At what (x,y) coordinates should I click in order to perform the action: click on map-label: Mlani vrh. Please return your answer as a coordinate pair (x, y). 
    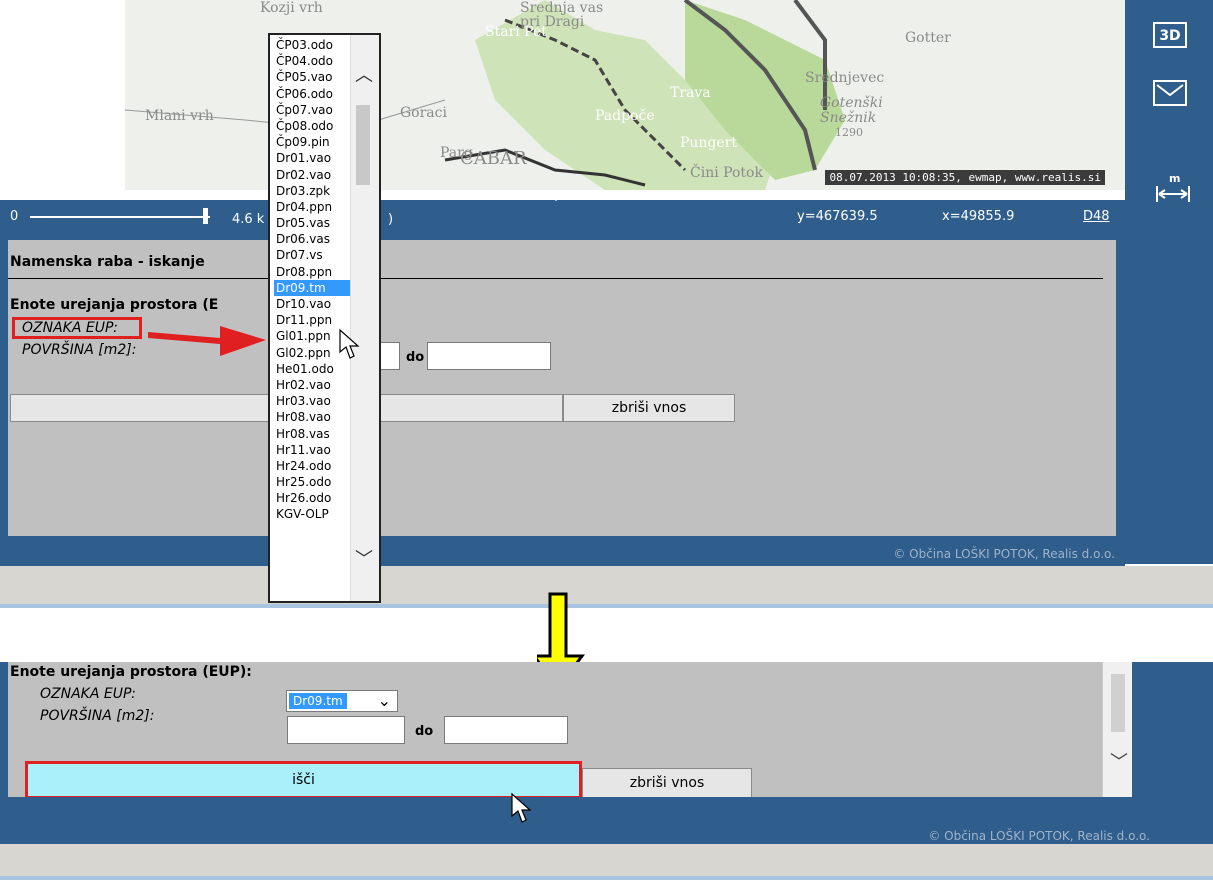
    Looking at the image, I should click on (179, 116).